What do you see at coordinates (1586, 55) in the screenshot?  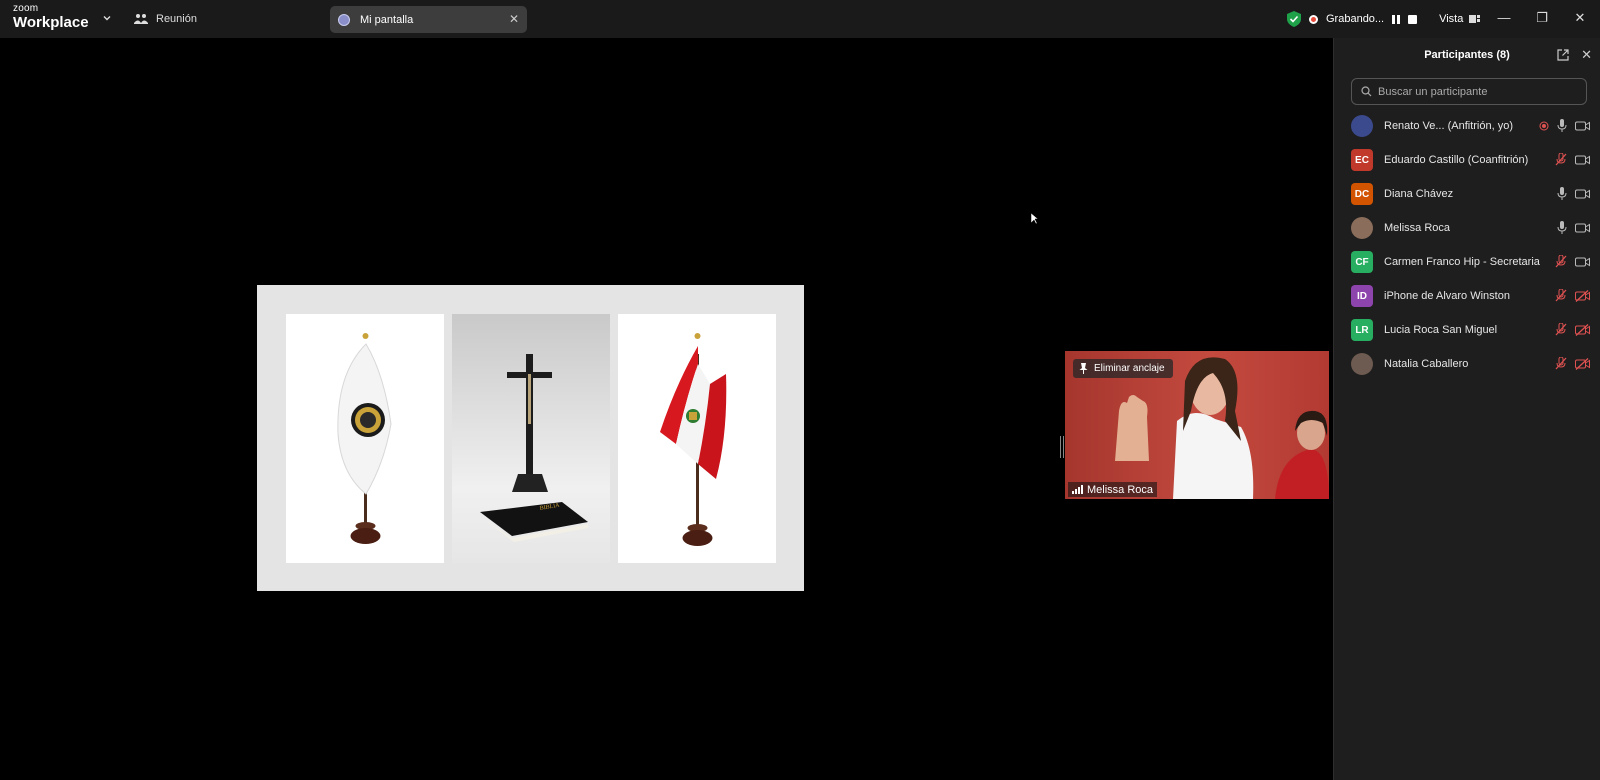 I see `close-panel-button: ✕` at bounding box center [1586, 55].